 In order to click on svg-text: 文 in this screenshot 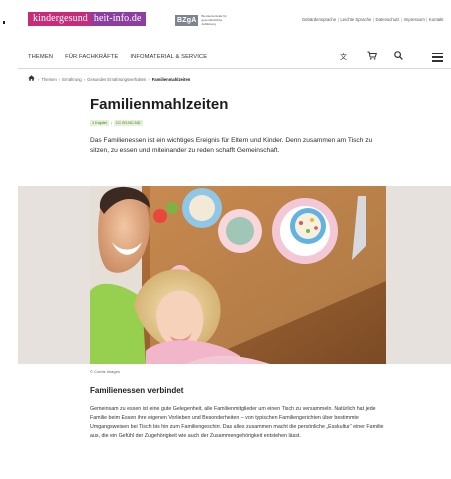, I will do `click(343, 56)`.